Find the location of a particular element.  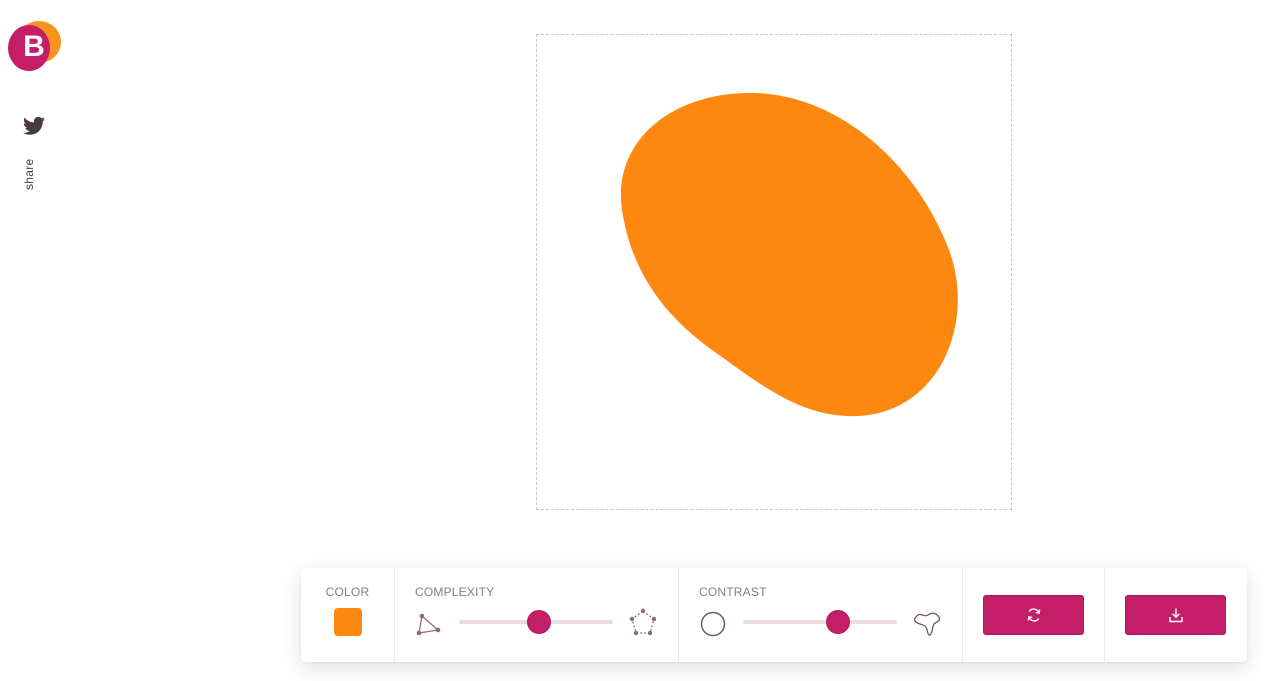

complexity-label: COMPLEXITY is located at coordinates (455, 592).